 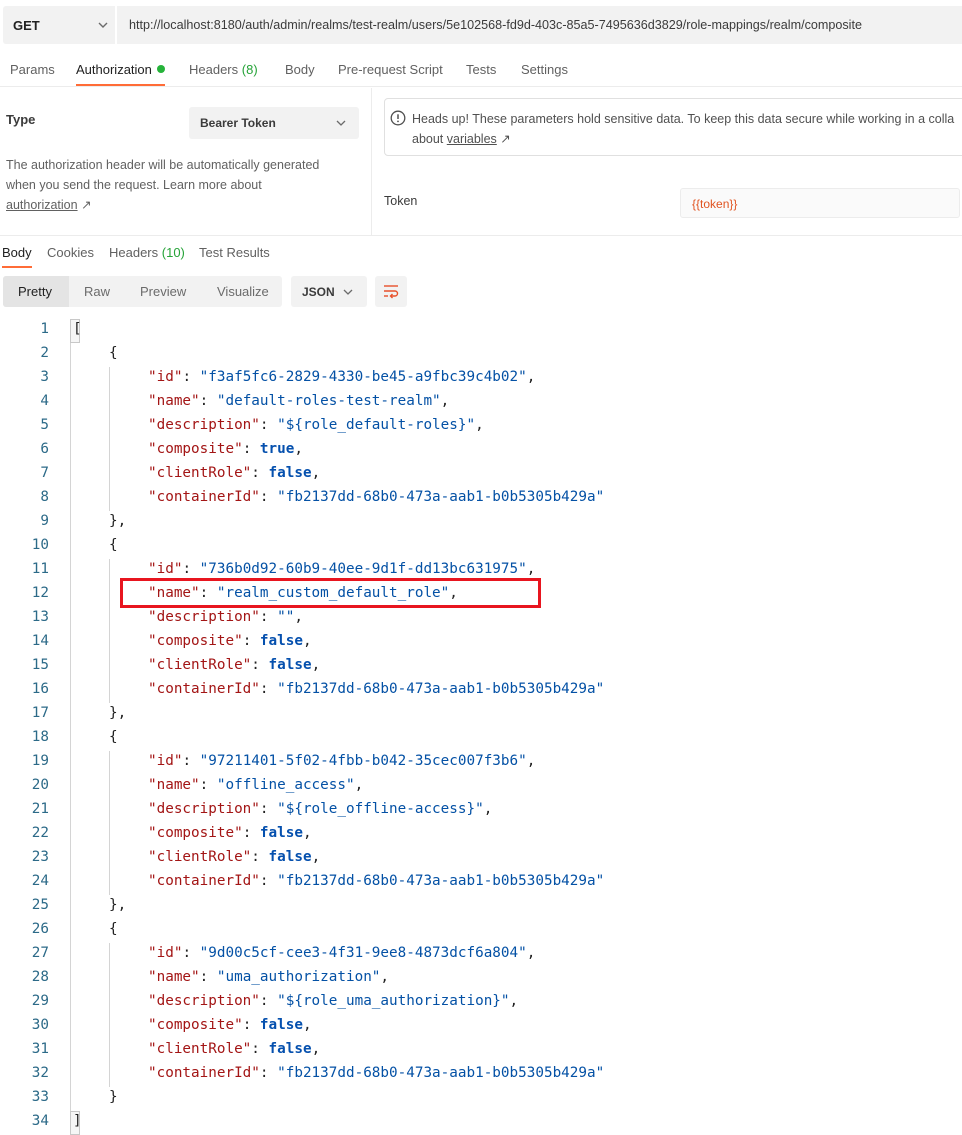 What do you see at coordinates (40, 1121) in the screenshot?
I see `line-number: 34` at bounding box center [40, 1121].